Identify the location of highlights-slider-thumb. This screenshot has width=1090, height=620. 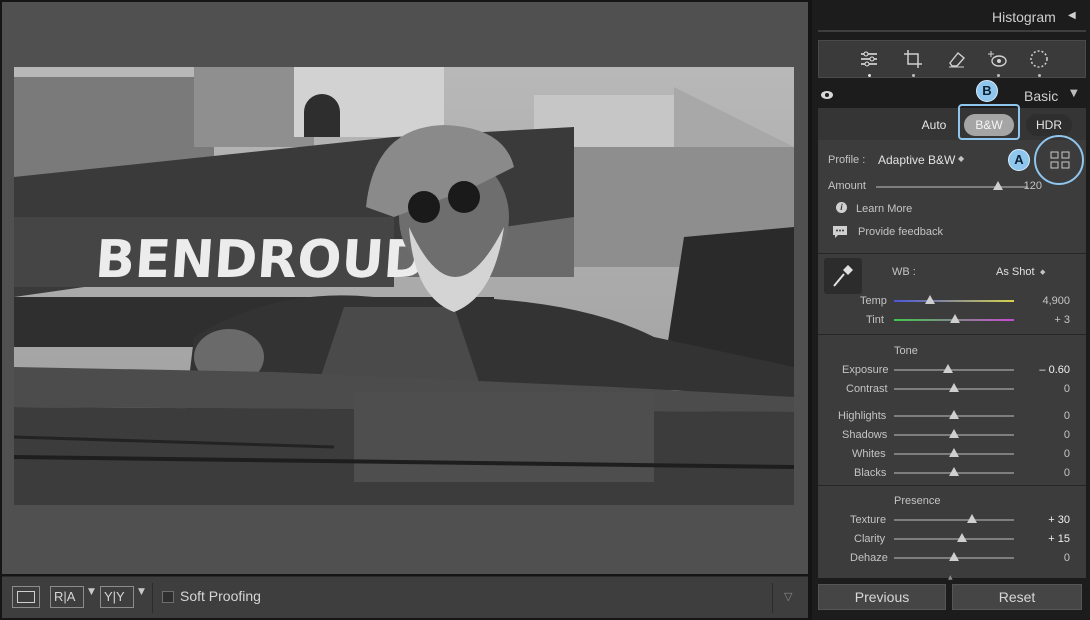
(954, 414).